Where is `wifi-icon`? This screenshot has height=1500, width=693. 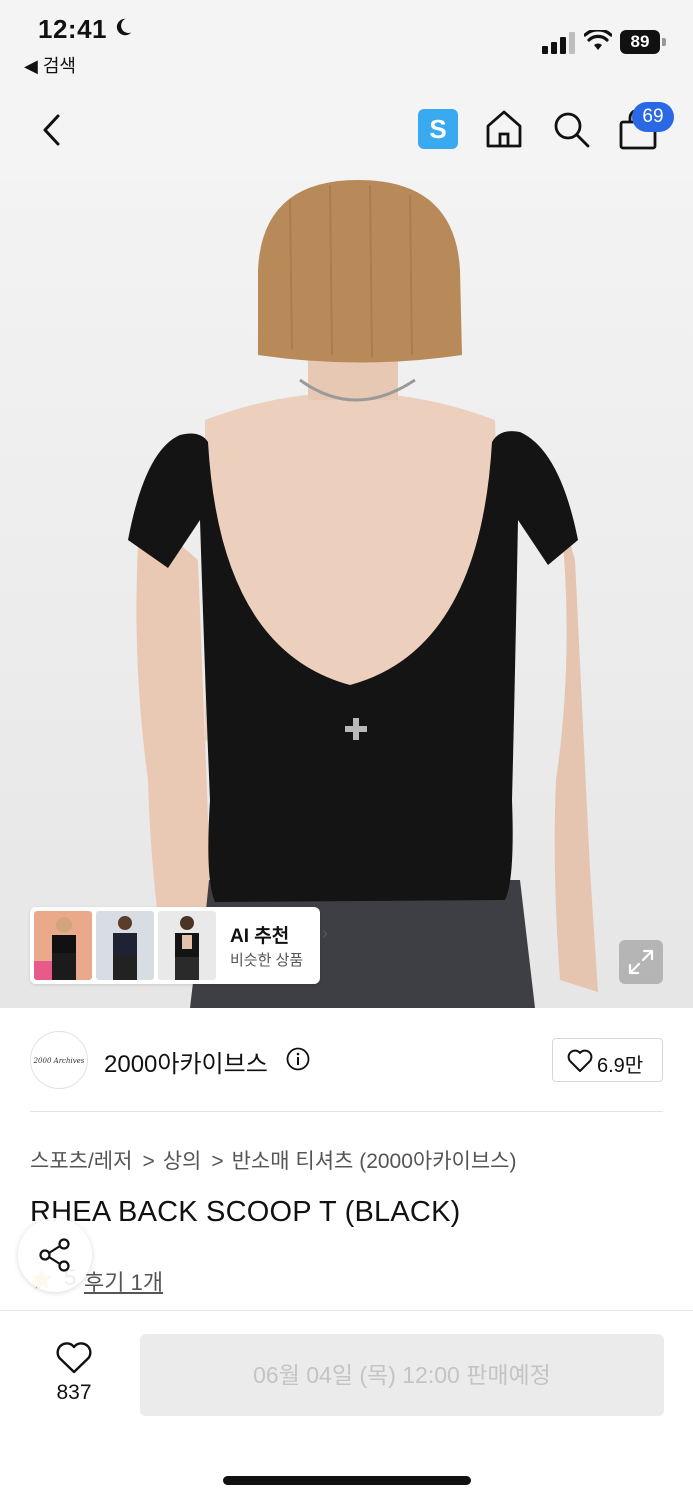 wifi-icon is located at coordinates (598, 40).